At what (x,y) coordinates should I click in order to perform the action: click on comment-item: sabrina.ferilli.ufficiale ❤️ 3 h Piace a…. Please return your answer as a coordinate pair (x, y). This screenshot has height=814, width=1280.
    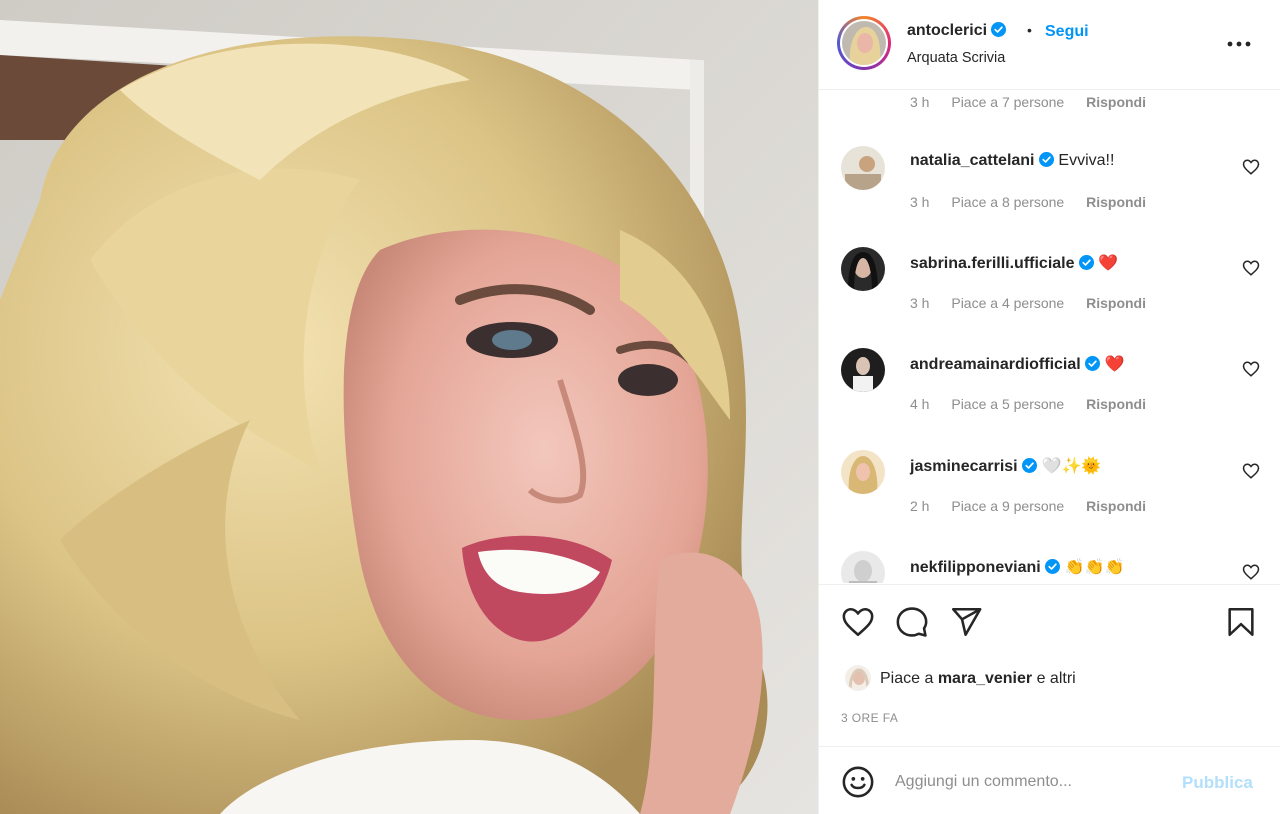
    Looking at the image, I should click on (1049, 297).